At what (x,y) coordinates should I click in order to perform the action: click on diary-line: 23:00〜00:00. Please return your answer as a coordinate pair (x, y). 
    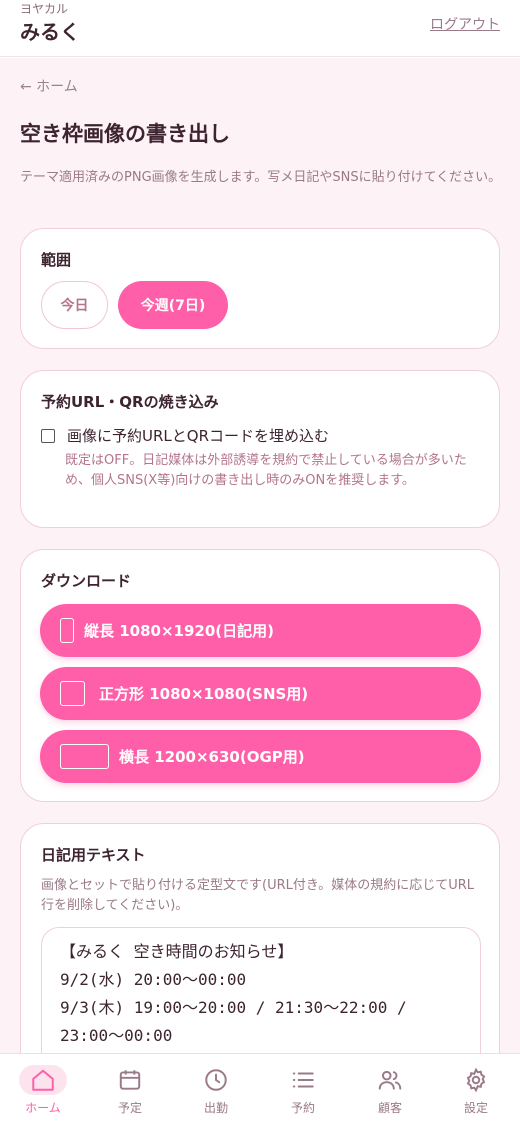
    Looking at the image, I should click on (116, 1035).